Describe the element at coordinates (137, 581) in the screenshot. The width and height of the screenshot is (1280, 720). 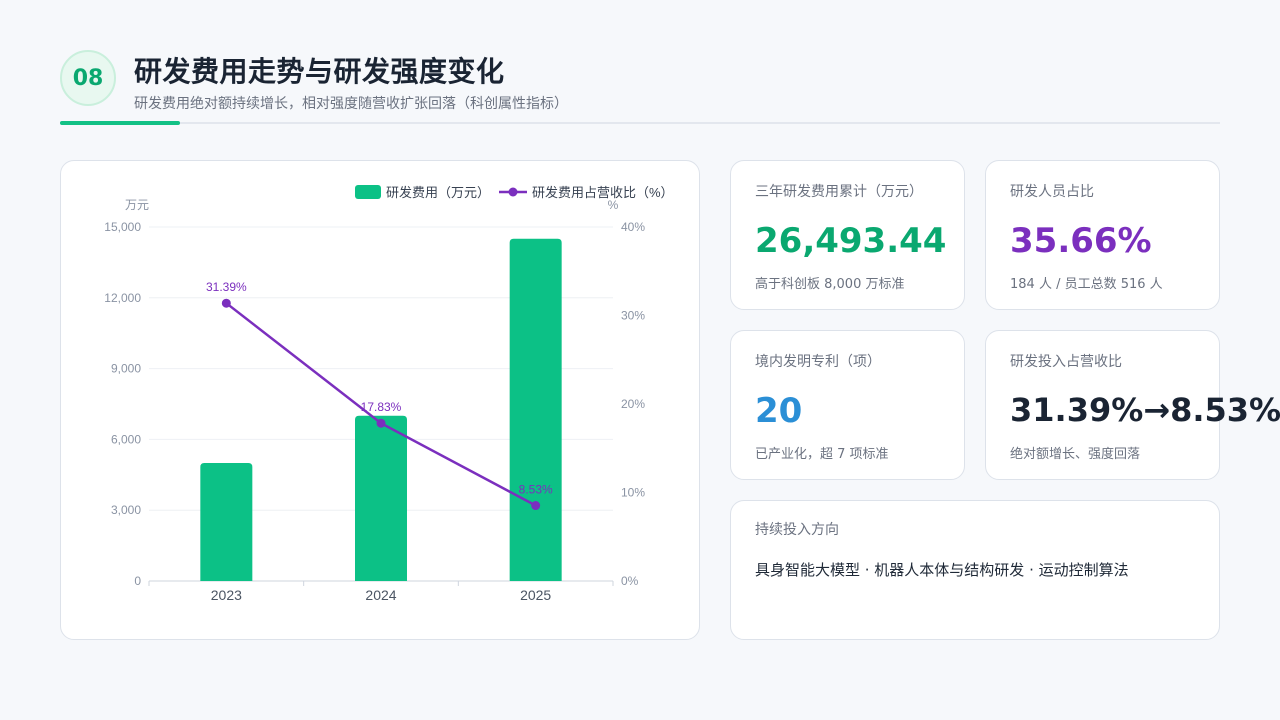
I see `y-tick-label: 0` at that location.